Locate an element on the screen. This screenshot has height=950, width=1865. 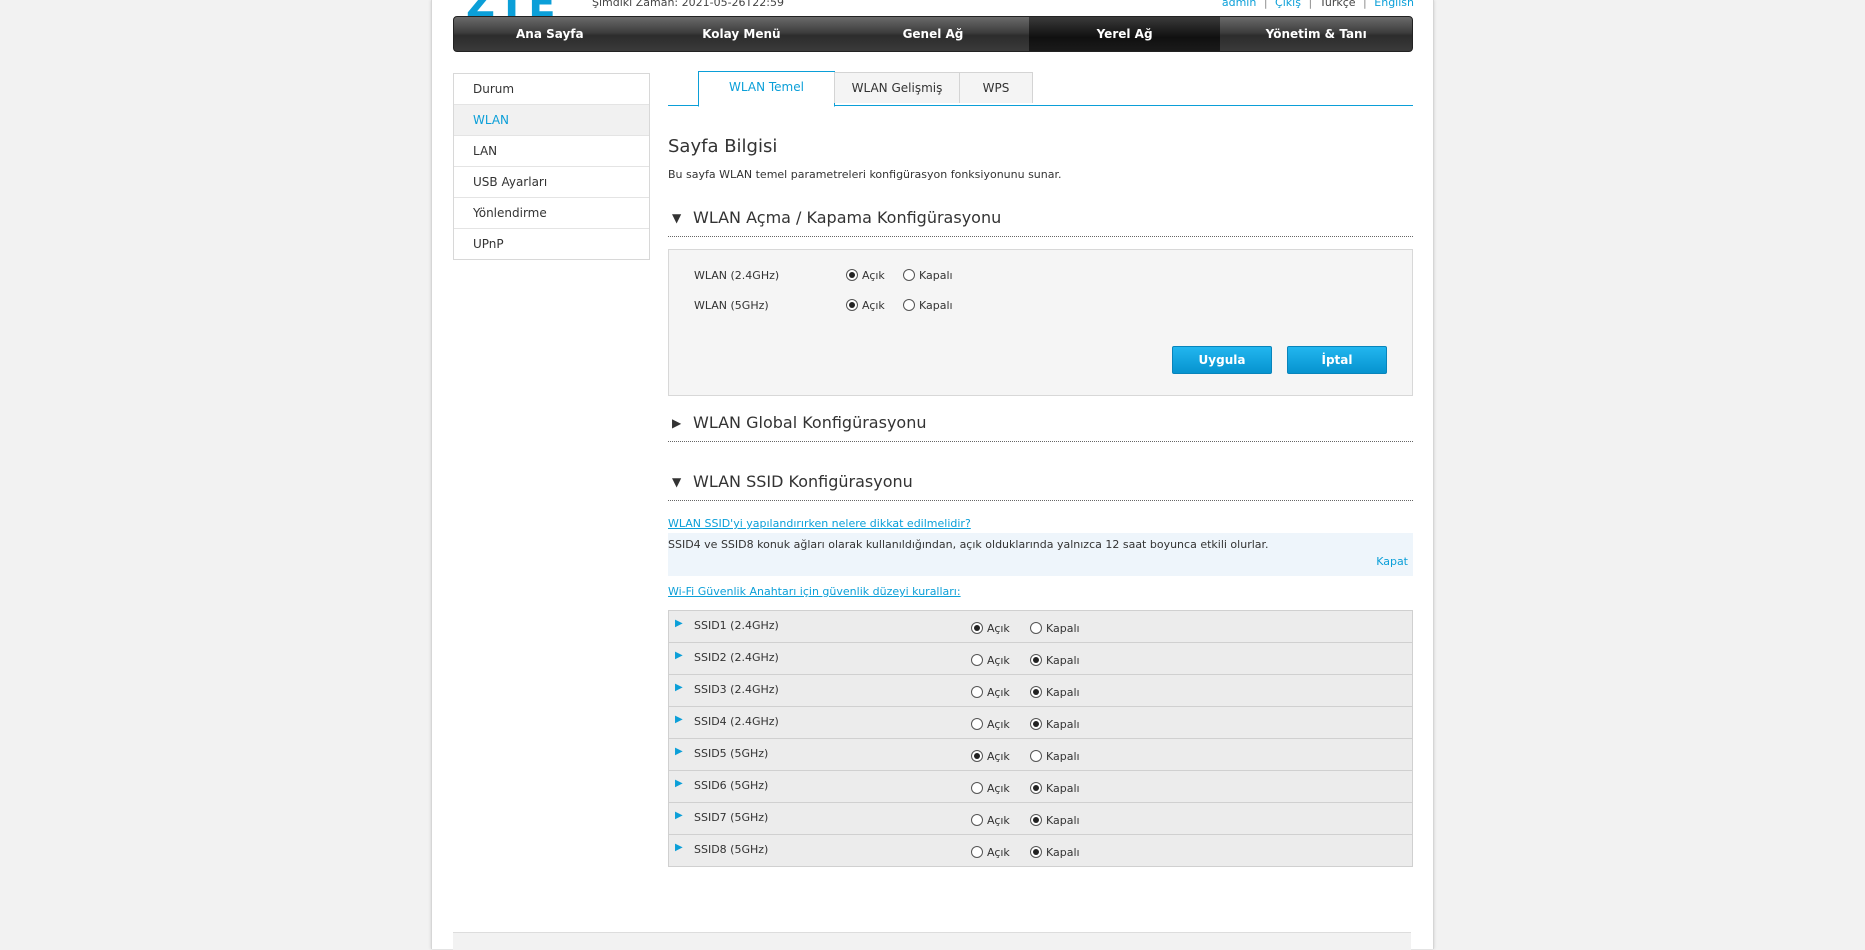
section-onoff-header: ▼ WLAN Açma / Kapama Konfigürasyonu is located at coordinates (1040, 222).